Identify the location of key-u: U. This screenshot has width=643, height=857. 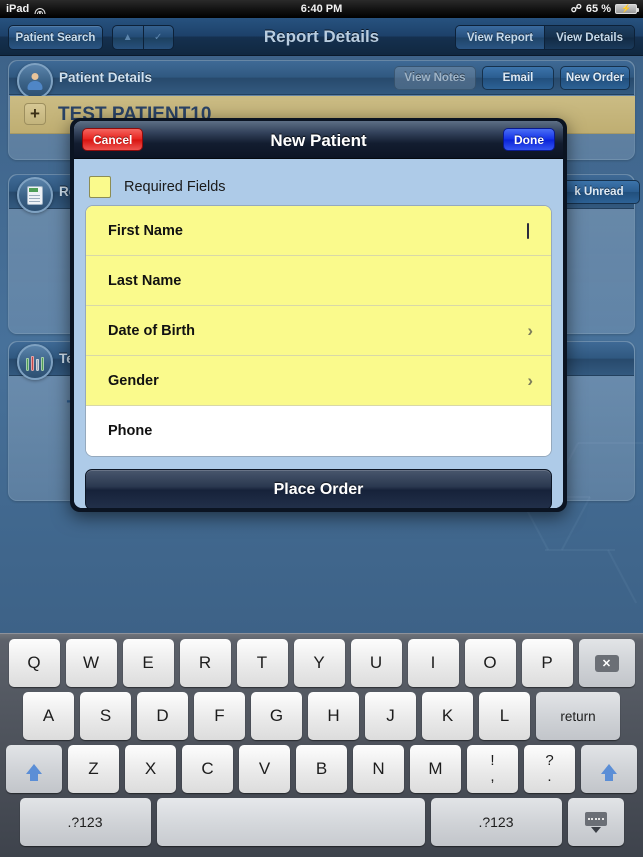
(376, 663).